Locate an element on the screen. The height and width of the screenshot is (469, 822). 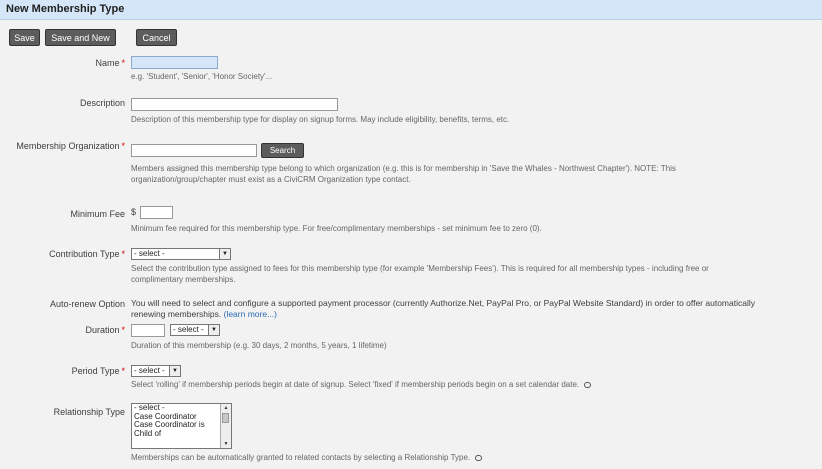
organization-search-button: Search is located at coordinates (282, 150).